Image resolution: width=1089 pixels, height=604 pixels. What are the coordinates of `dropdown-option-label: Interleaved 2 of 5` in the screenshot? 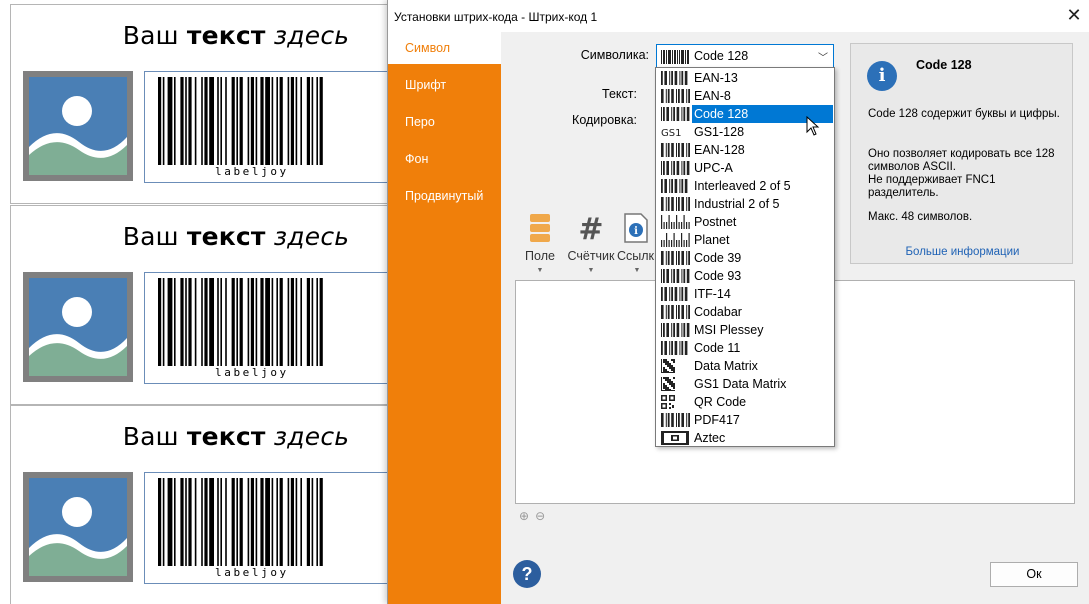 It's located at (742, 186).